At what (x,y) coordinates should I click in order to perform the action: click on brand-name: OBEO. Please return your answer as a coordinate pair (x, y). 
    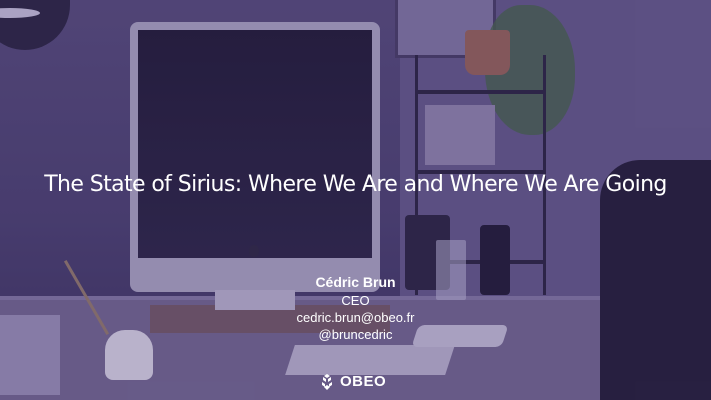
    Looking at the image, I should click on (363, 381).